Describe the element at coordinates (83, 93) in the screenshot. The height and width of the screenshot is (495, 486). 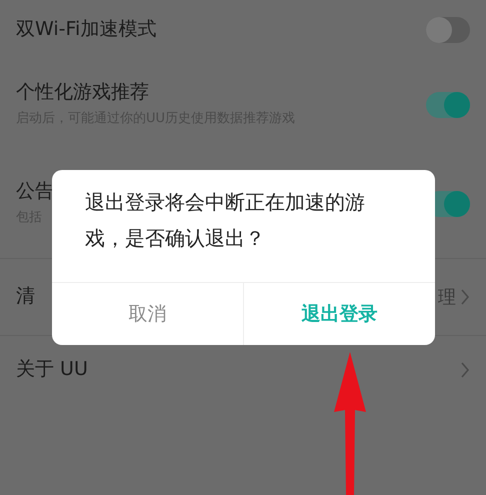
I see `setting-title: 个性化游戏推荐` at that location.